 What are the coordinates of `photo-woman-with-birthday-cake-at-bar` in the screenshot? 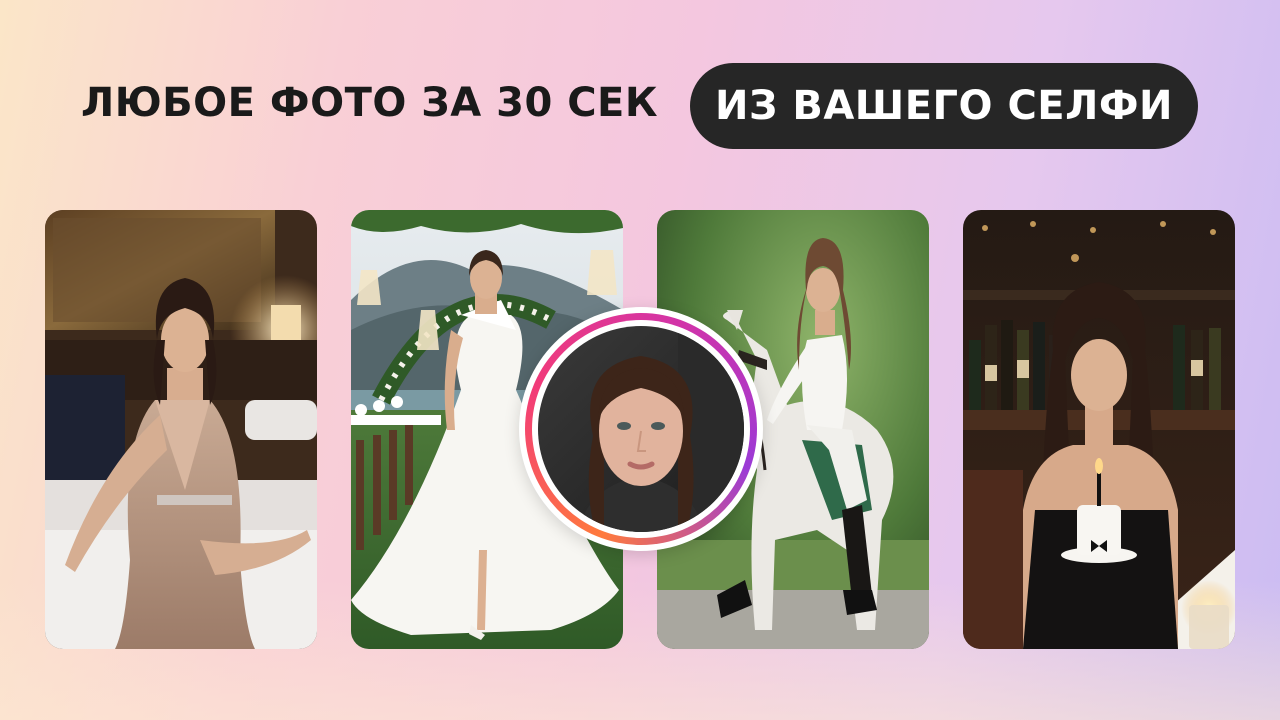 It's located at (1099, 429).